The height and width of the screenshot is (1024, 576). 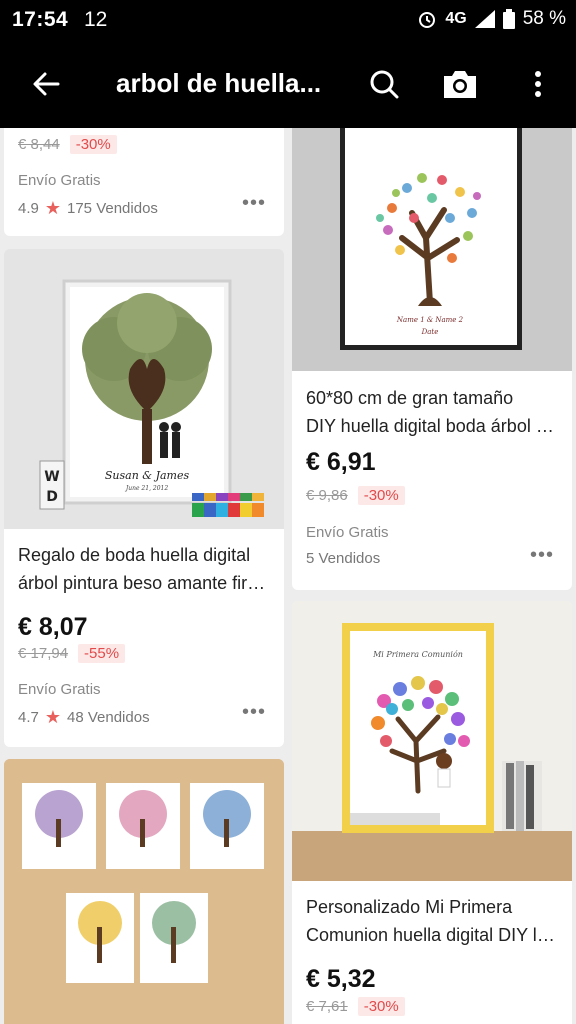 What do you see at coordinates (484, 19) in the screenshot?
I see `signal-icon` at bounding box center [484, 19].